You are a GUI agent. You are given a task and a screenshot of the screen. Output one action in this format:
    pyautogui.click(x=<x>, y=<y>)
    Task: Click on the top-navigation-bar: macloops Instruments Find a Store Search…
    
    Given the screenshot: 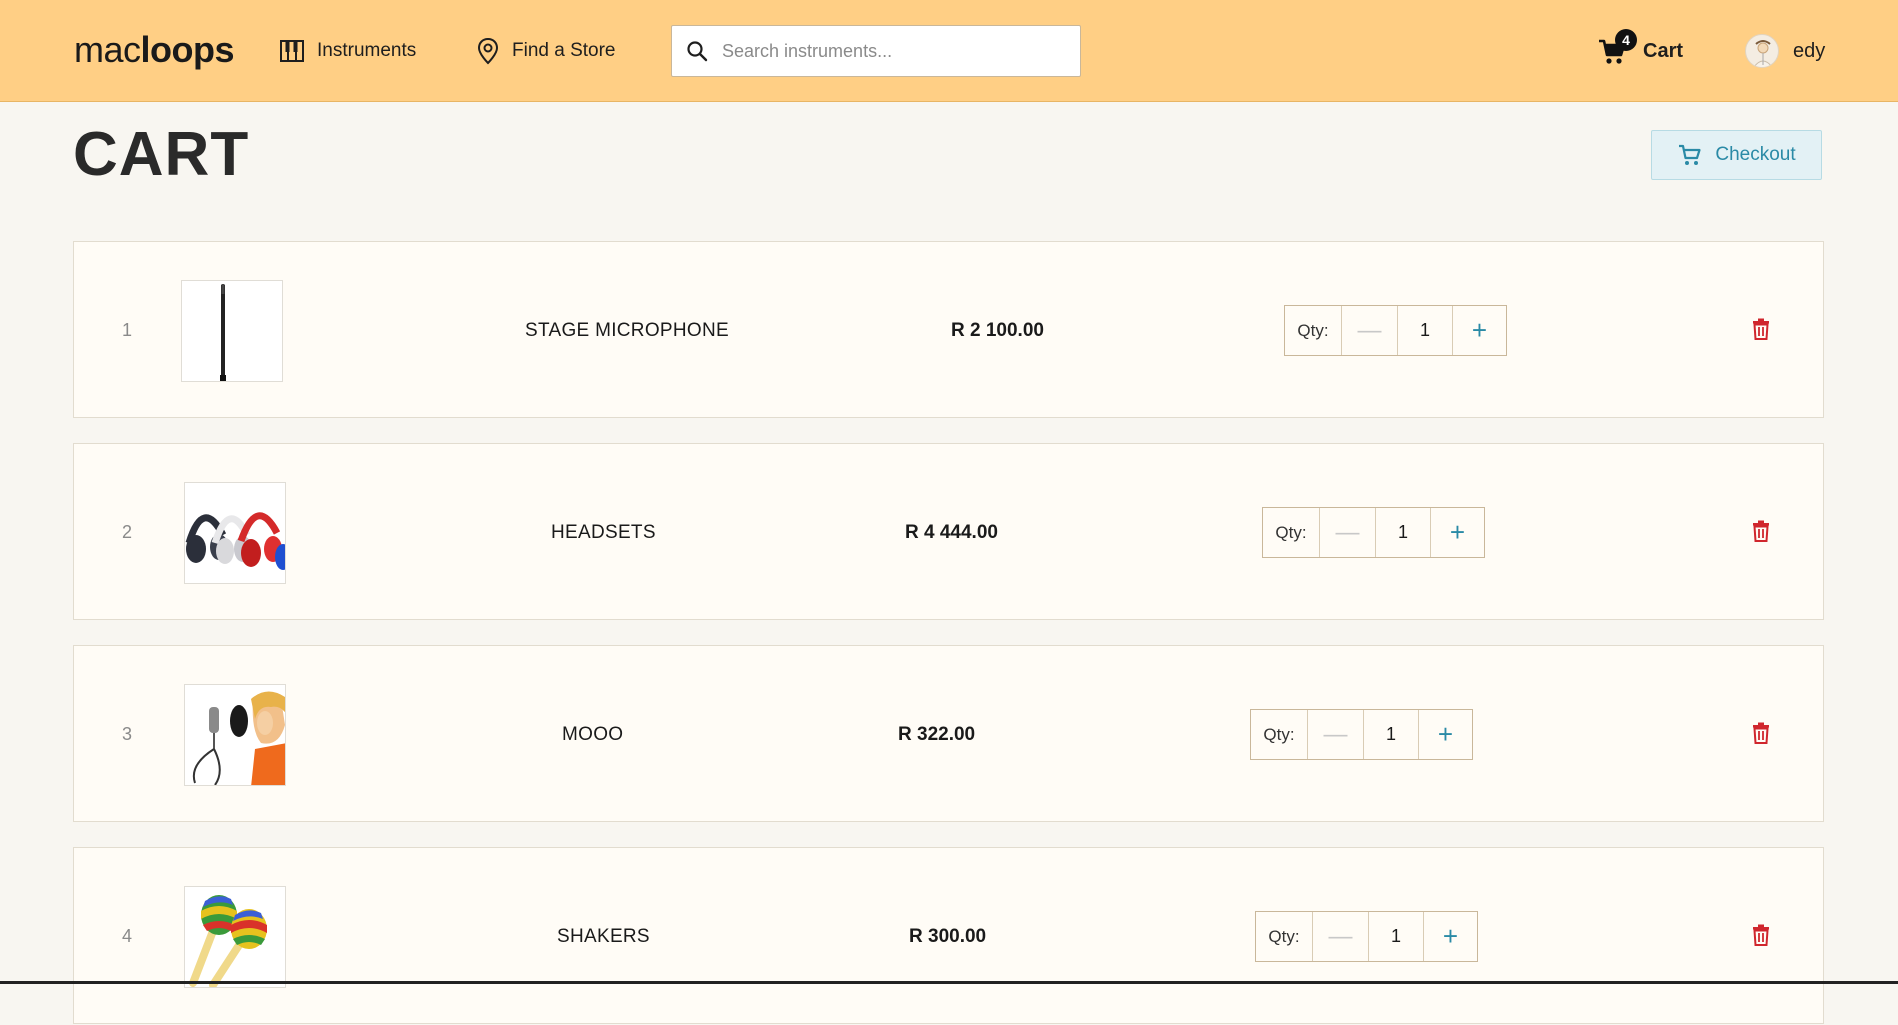 What is the action you would take?
    pyautogui.click(x=949, y=51)
    